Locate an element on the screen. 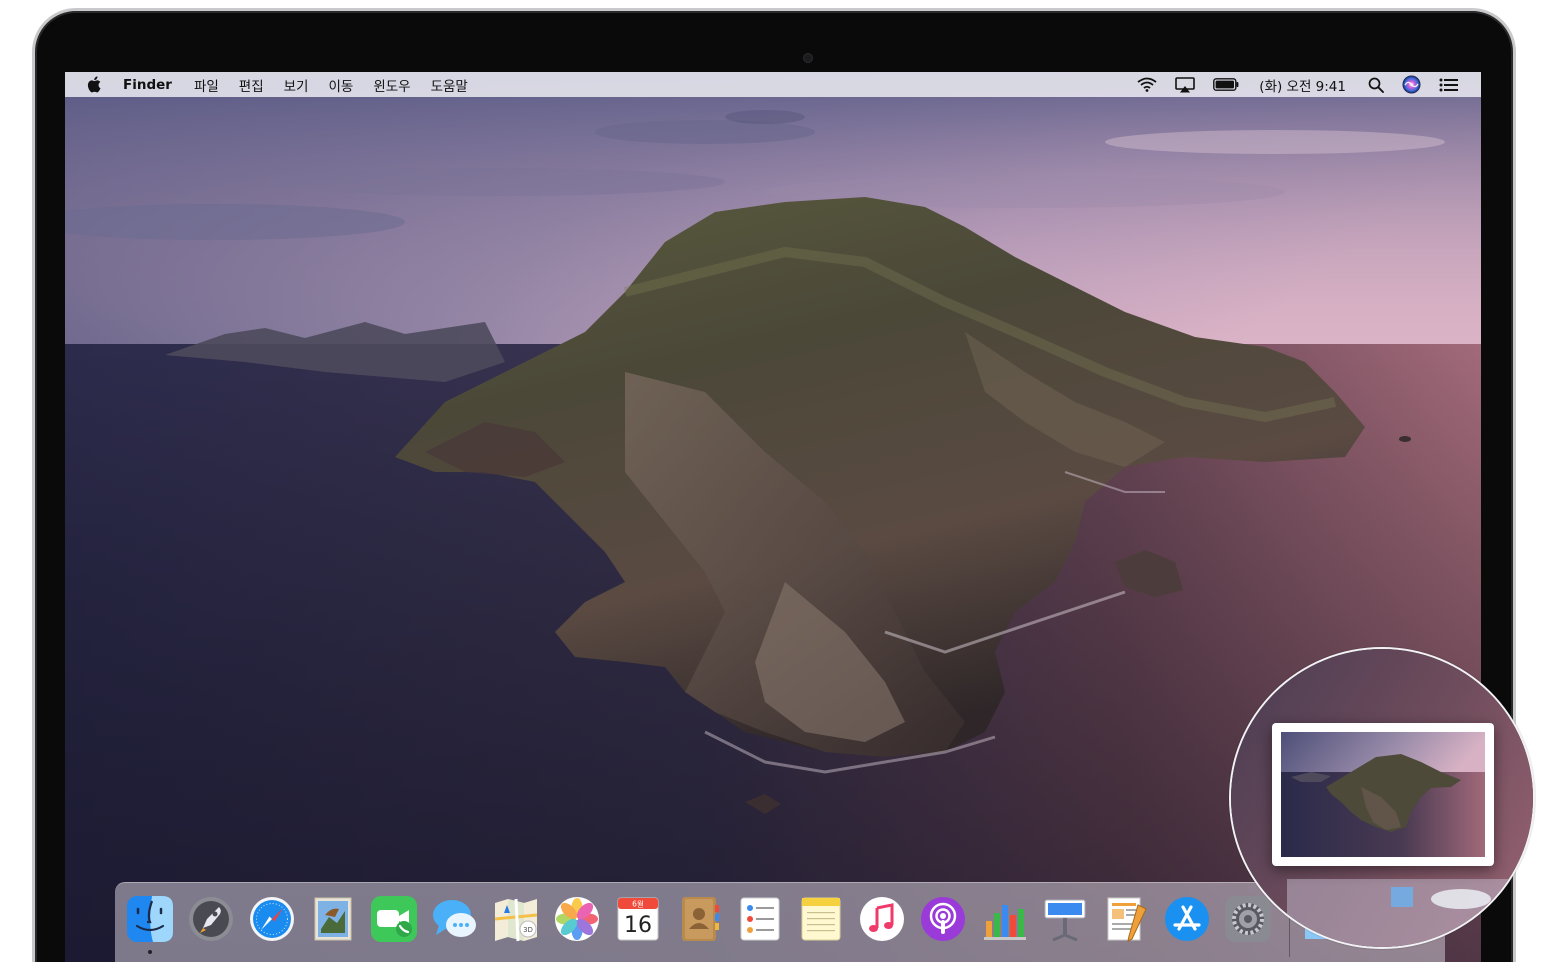  screenshot-thumbnail is located at coordinates (1383, 794).